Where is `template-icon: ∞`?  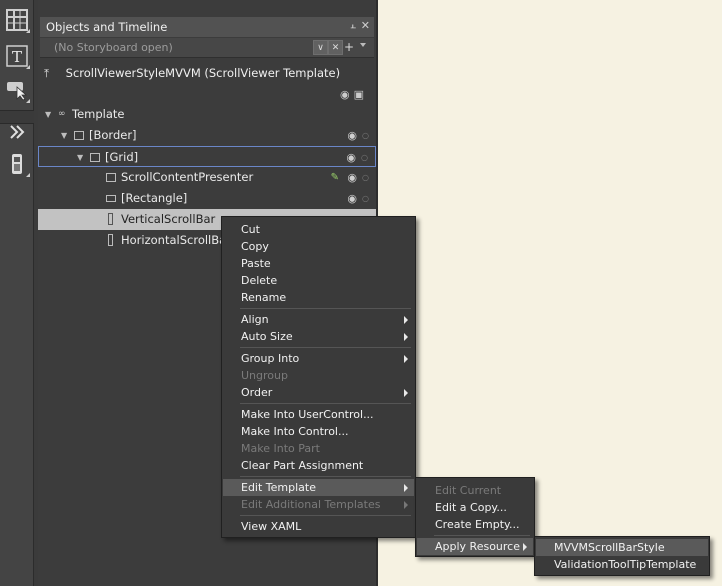 template-icon: ∞ is located at coordinates (62, 114).